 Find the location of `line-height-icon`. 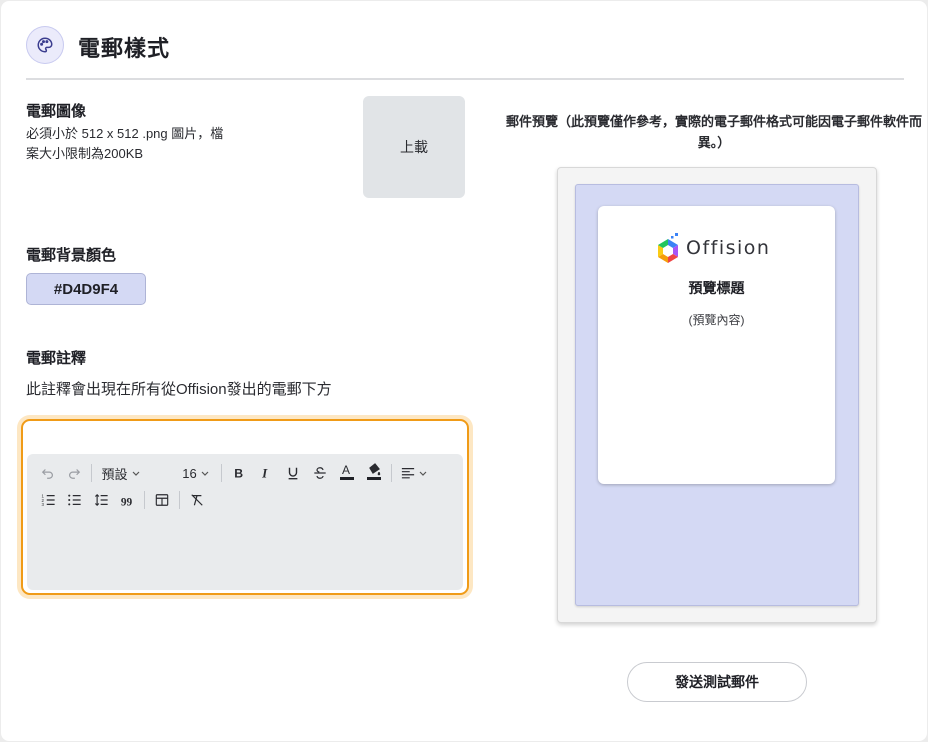

line-height-icon is located at coordinates (101, 500).